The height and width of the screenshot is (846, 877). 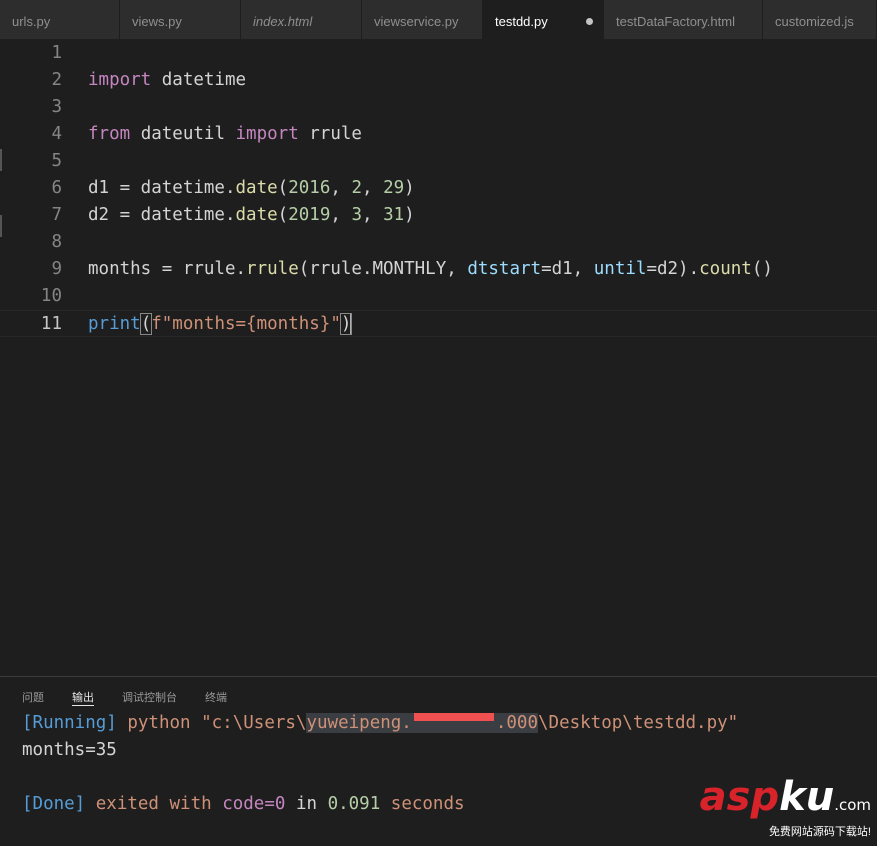 I want to click on tab-index-html: index.html, so click(x=301, y=19).